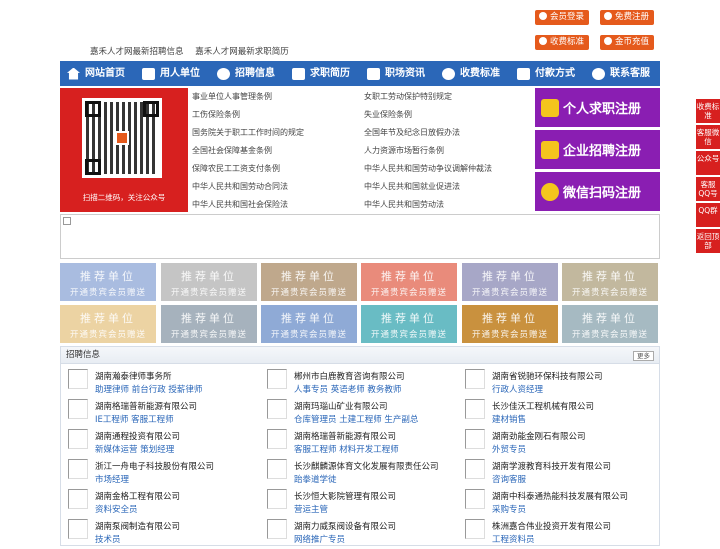 The height and width of the screenshot is (549, 720). What do you see at coordinates (134, 449) in the screenshot?
I see `job-positions: 新媒体运营 策划经理` at bounding box center [134, 449].